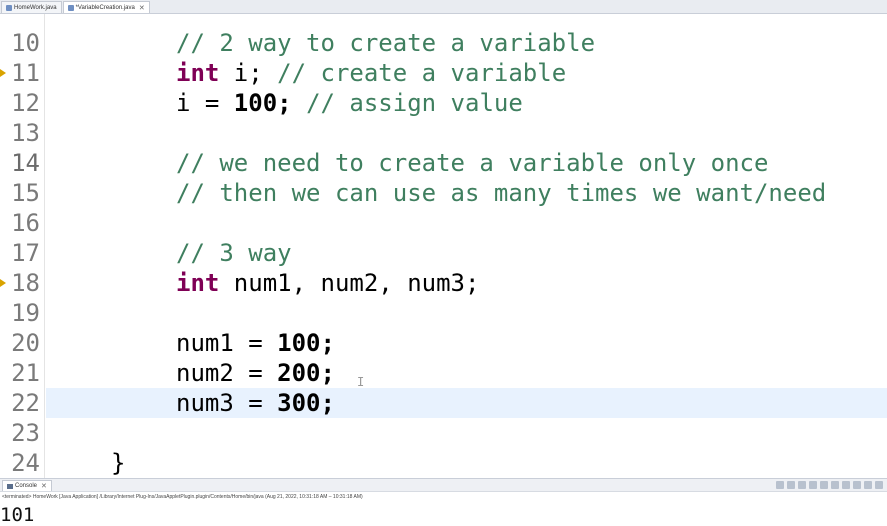 The image size is (887, 526). I want to click on console-icon, so click(10, 486).